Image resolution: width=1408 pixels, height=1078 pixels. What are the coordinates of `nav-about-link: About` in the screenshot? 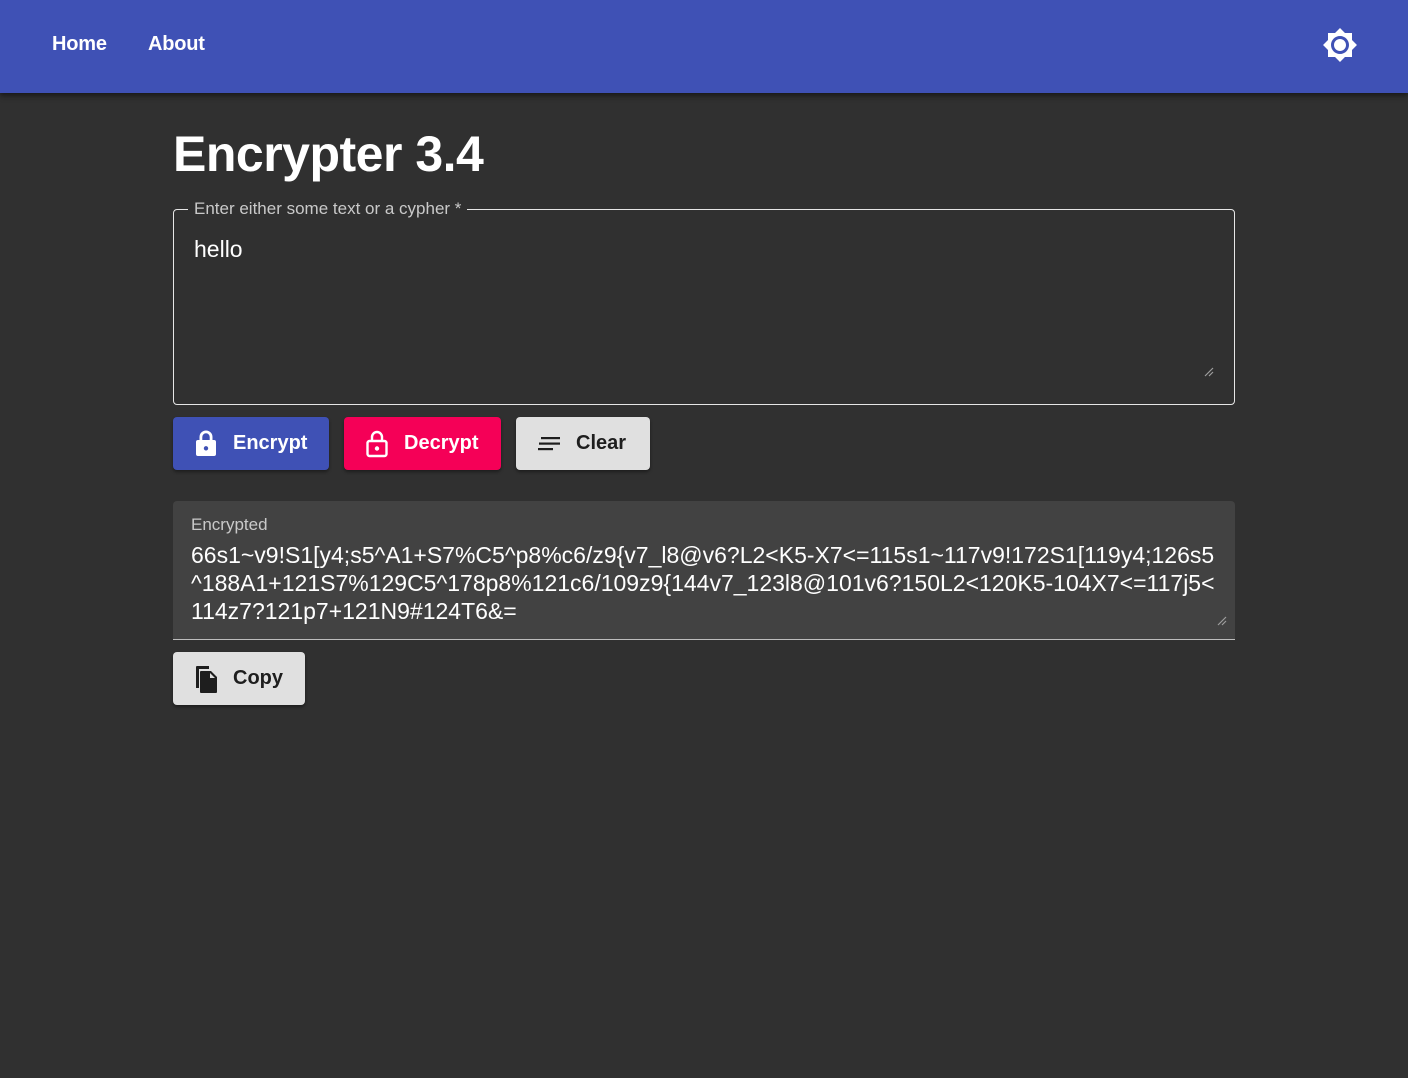 It's located at (176, 44).